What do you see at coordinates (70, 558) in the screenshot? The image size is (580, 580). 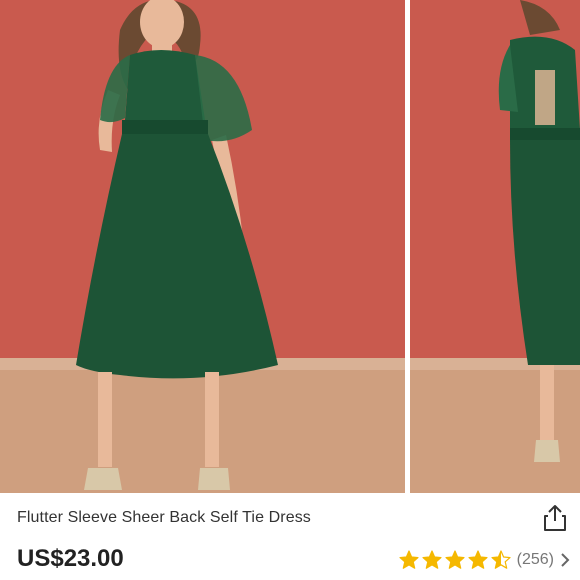 I see `product-price: US$23.00` at bounding box center [70, 558].